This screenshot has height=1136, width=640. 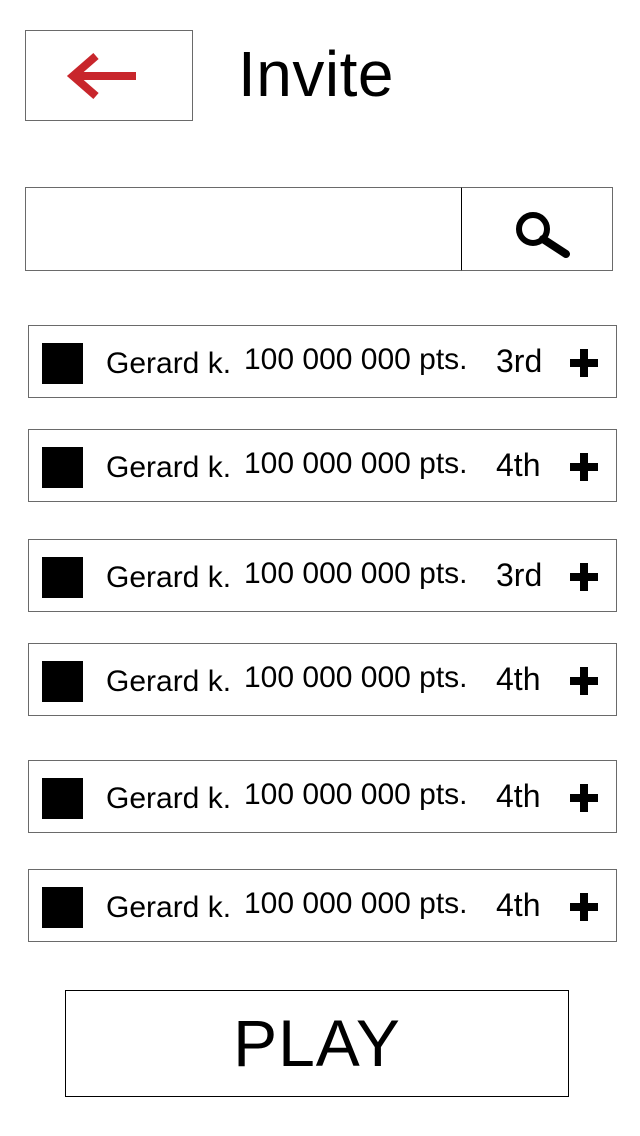 I want to click on search-button, so click(x=537, y=229).